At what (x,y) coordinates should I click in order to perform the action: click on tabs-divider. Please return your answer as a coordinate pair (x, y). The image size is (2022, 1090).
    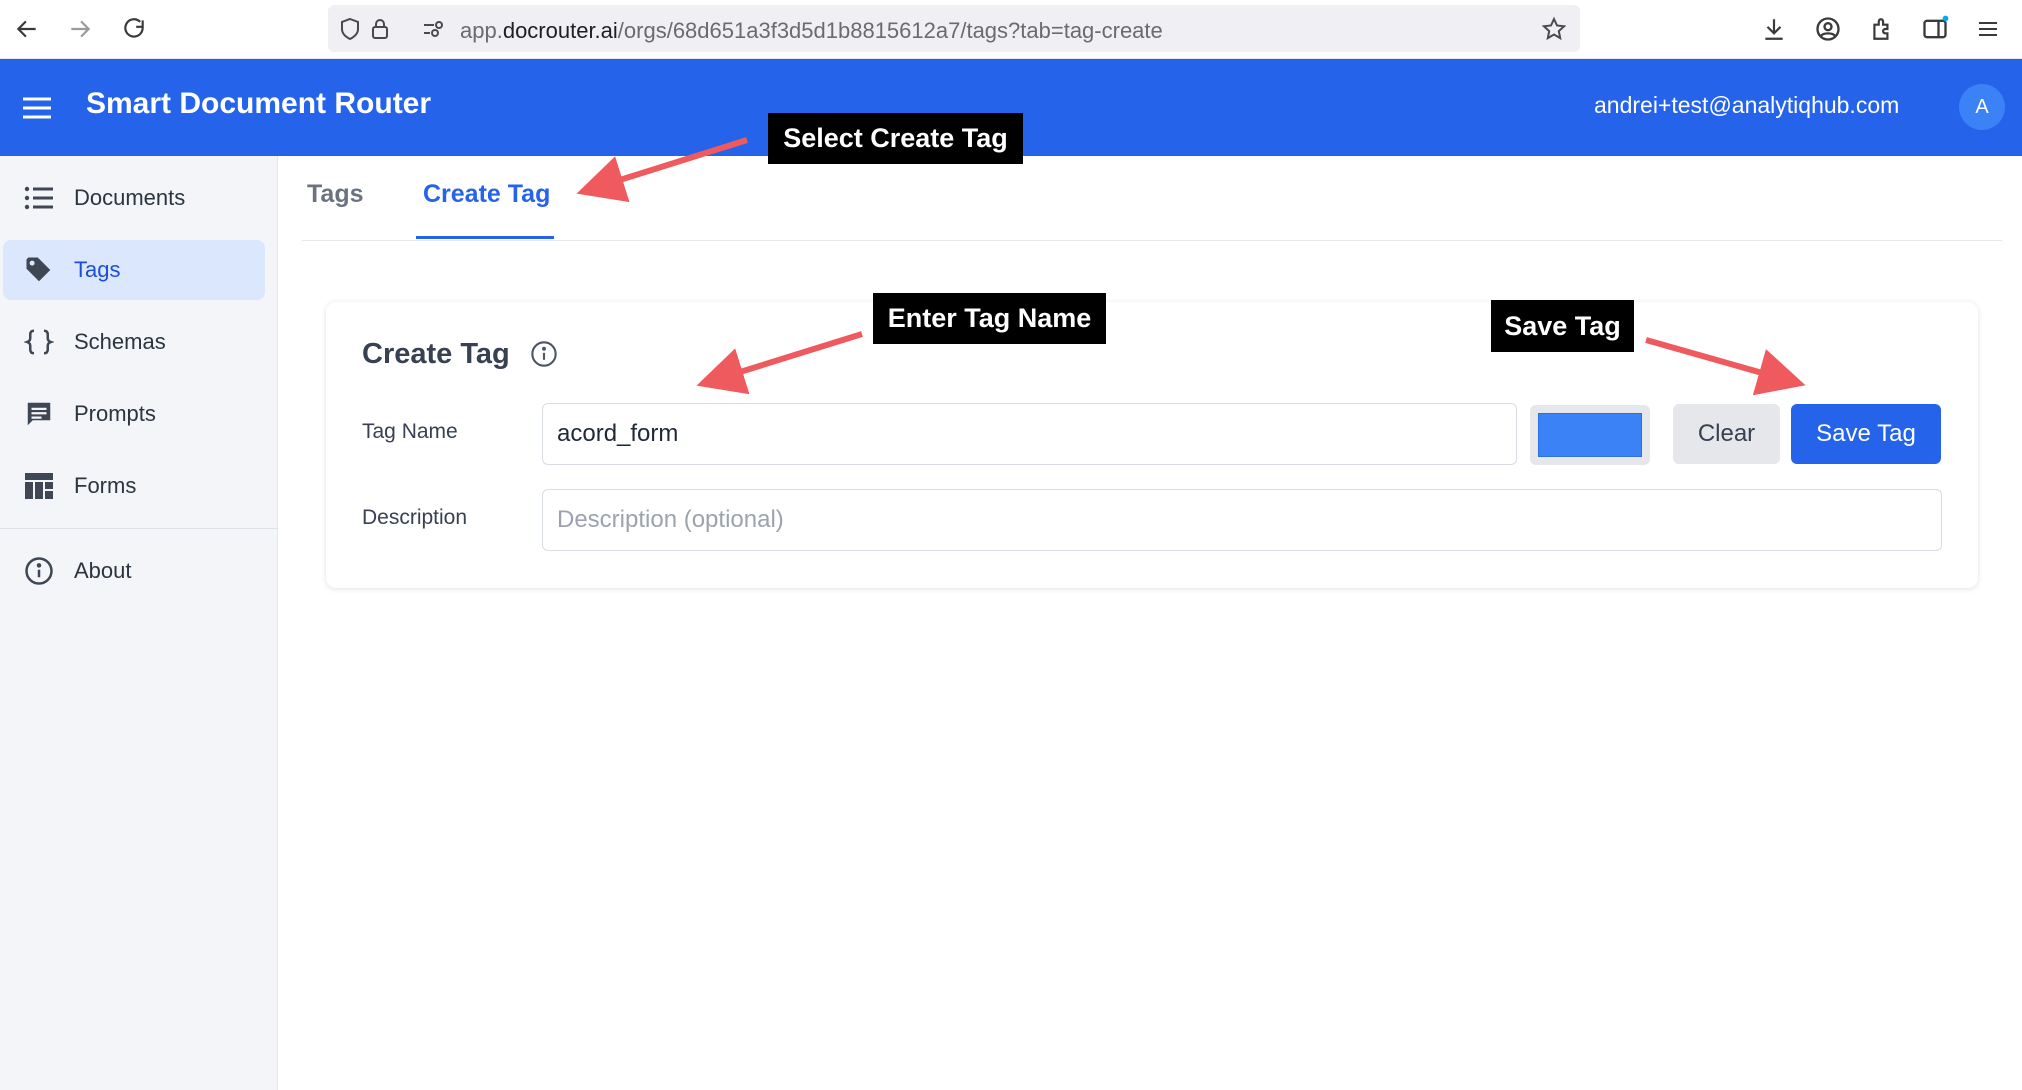
    Looking at the image, I should click on (1152, 240).